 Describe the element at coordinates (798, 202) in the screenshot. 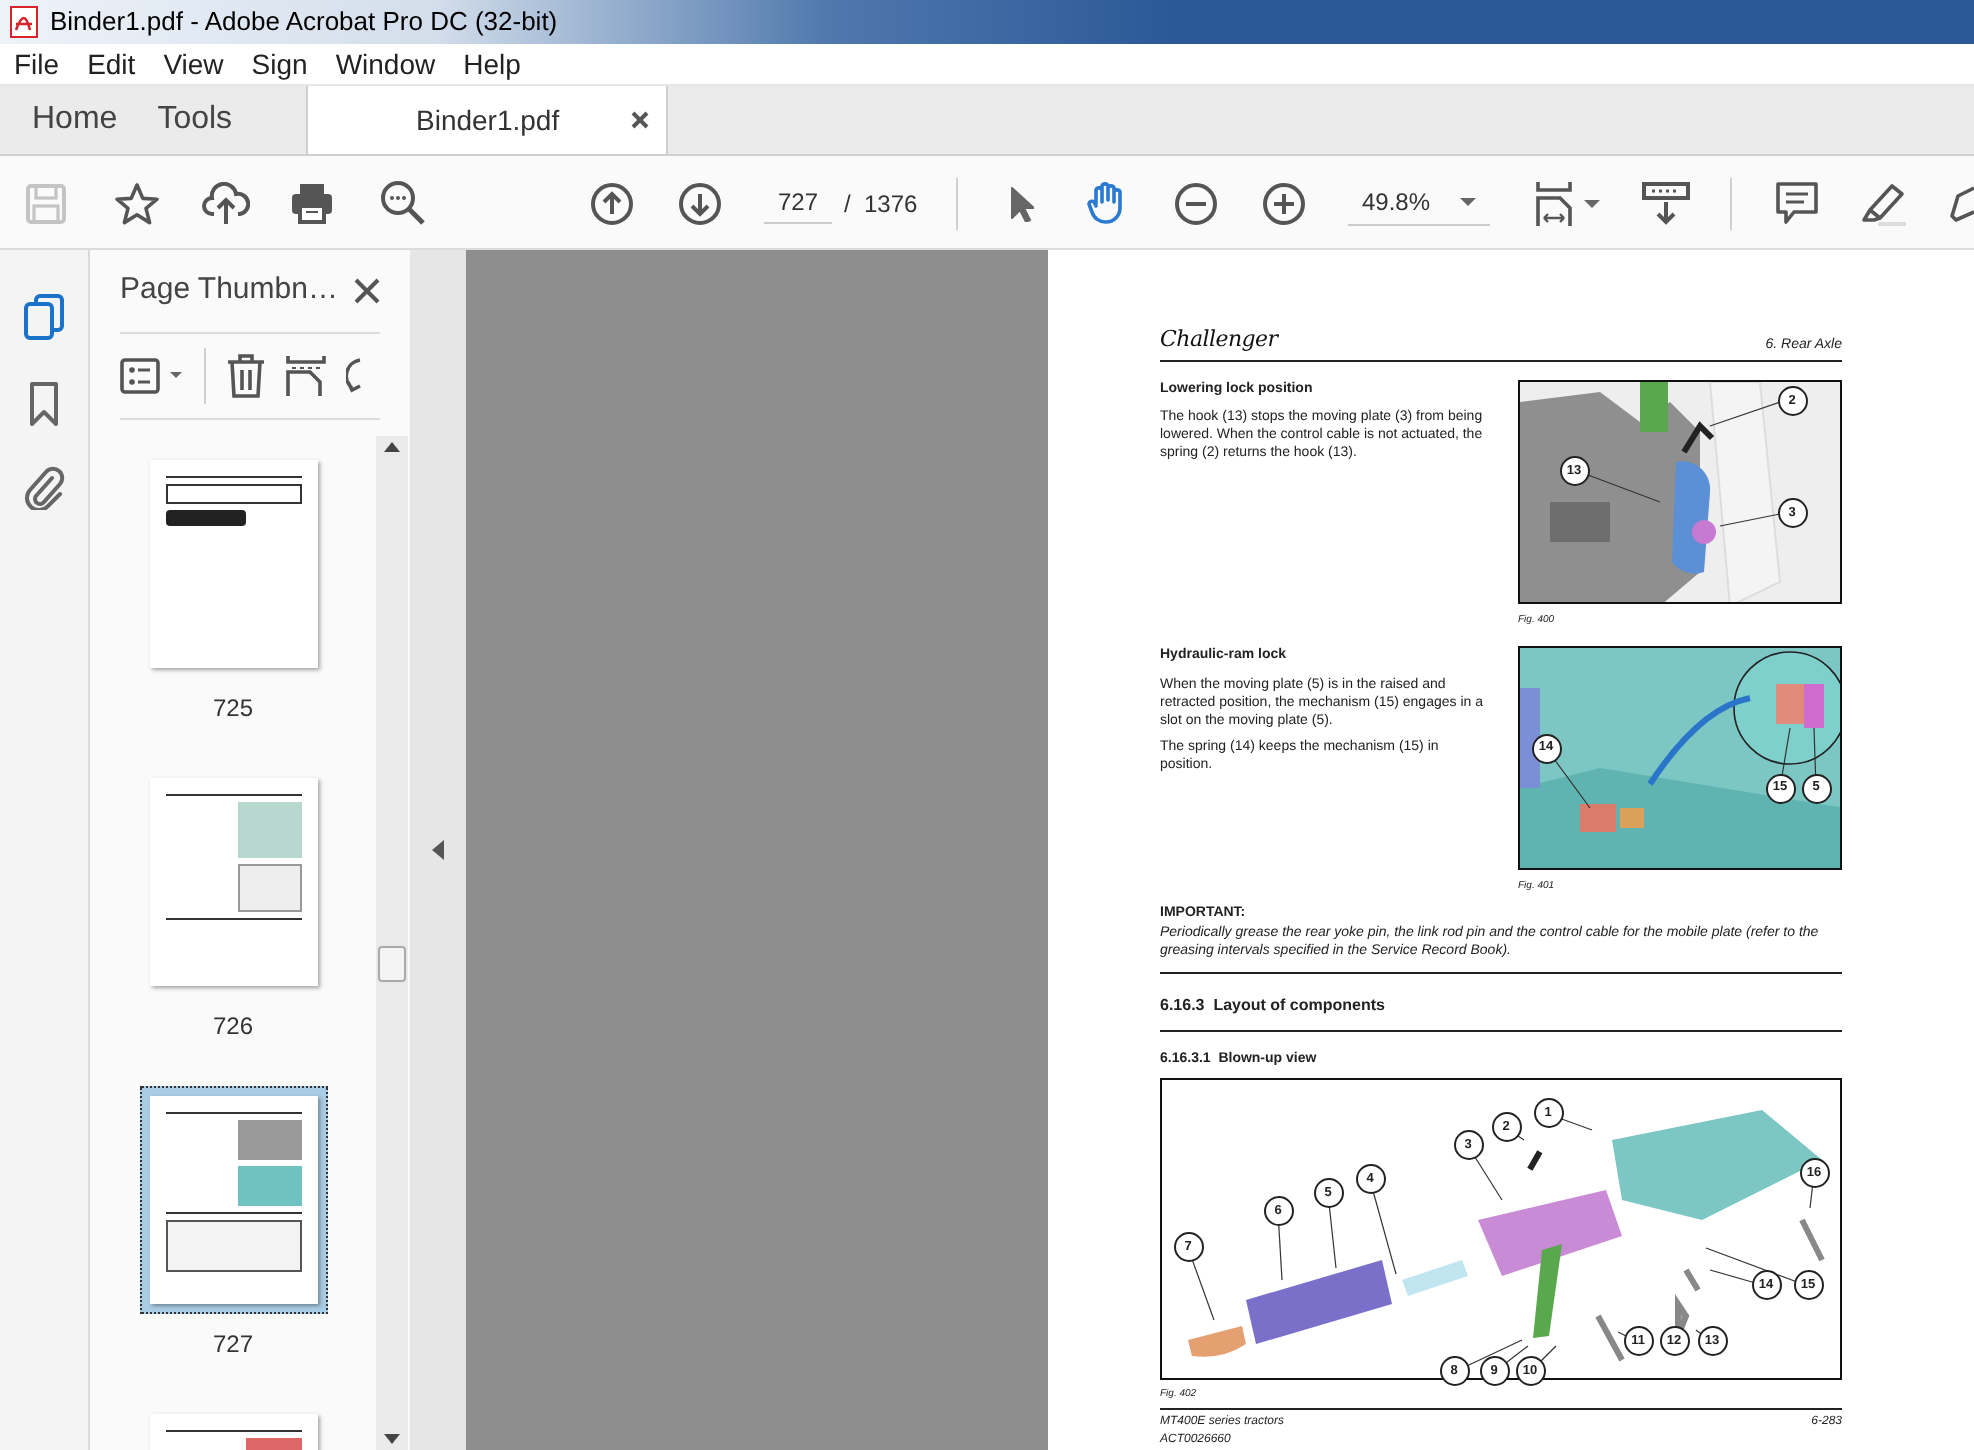

I see `page-number-field: 727` at that location.